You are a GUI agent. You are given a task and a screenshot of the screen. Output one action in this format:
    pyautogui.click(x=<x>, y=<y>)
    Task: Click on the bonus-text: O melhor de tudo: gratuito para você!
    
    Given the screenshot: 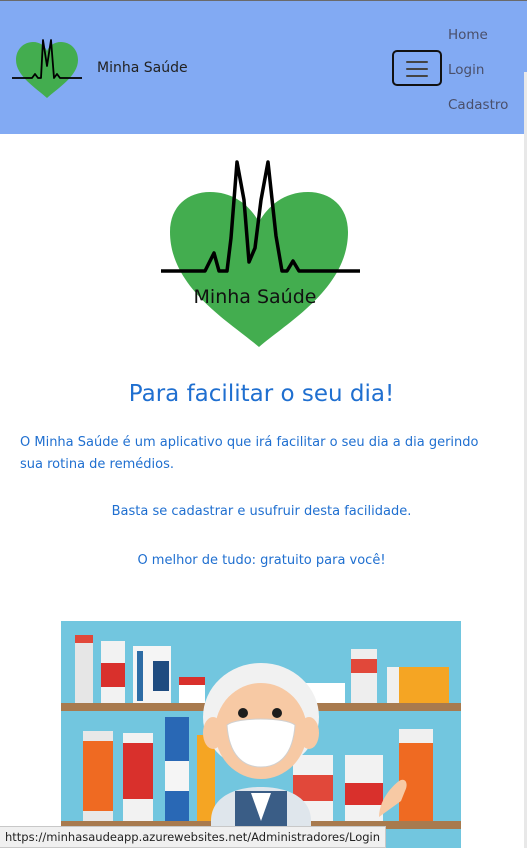 What is the action you would take?
    pyautogui.click(x=261, y=560)
    